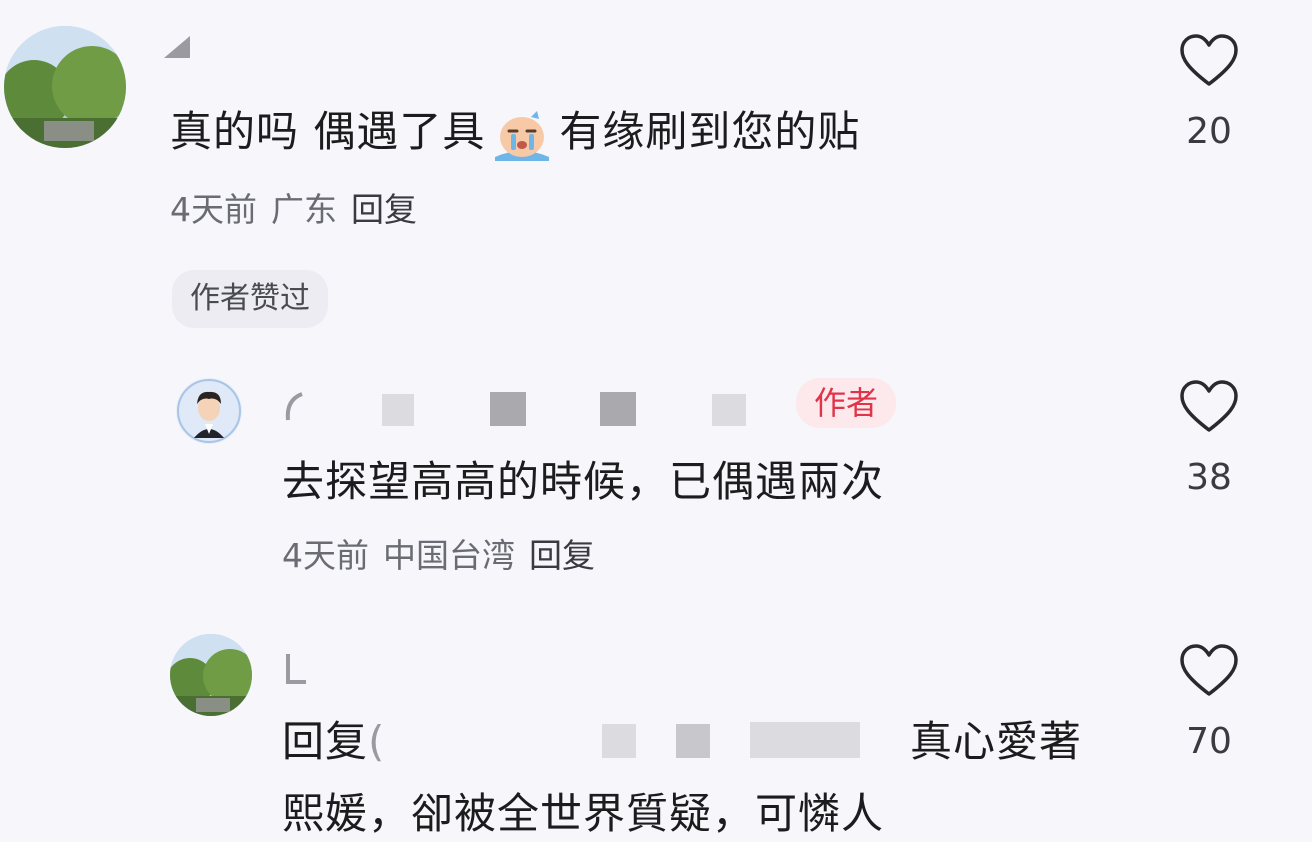  What do you see at coordinates (449, 555) in the screenshot?
I see `comment-location: 中国台湾` at bounding box center [449, 555].